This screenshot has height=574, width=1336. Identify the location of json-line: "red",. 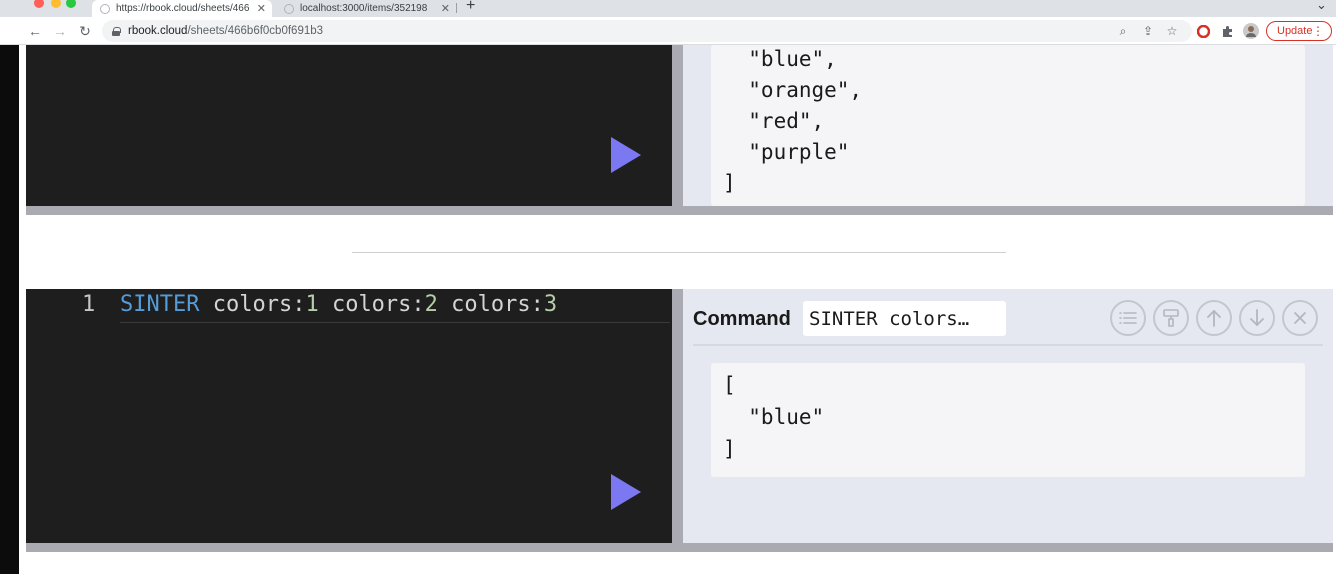
(774, 121).